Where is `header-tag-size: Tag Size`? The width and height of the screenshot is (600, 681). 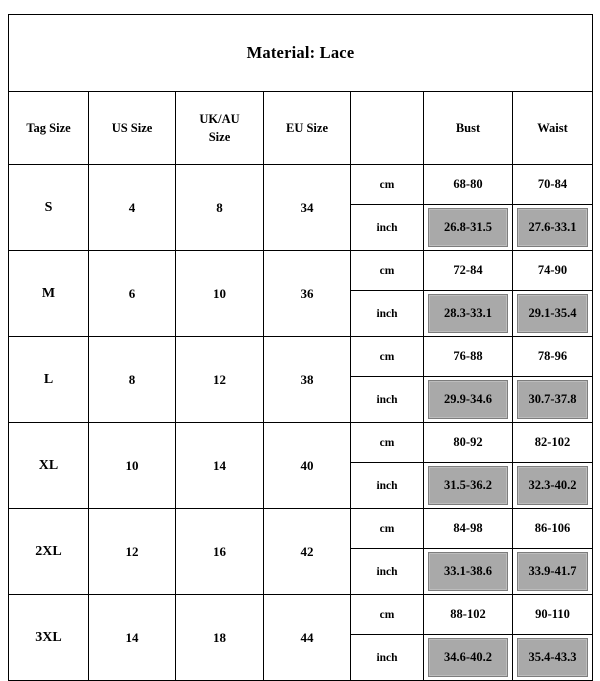
header-tag-size: Tag Size is located at coordinates (48, 128).